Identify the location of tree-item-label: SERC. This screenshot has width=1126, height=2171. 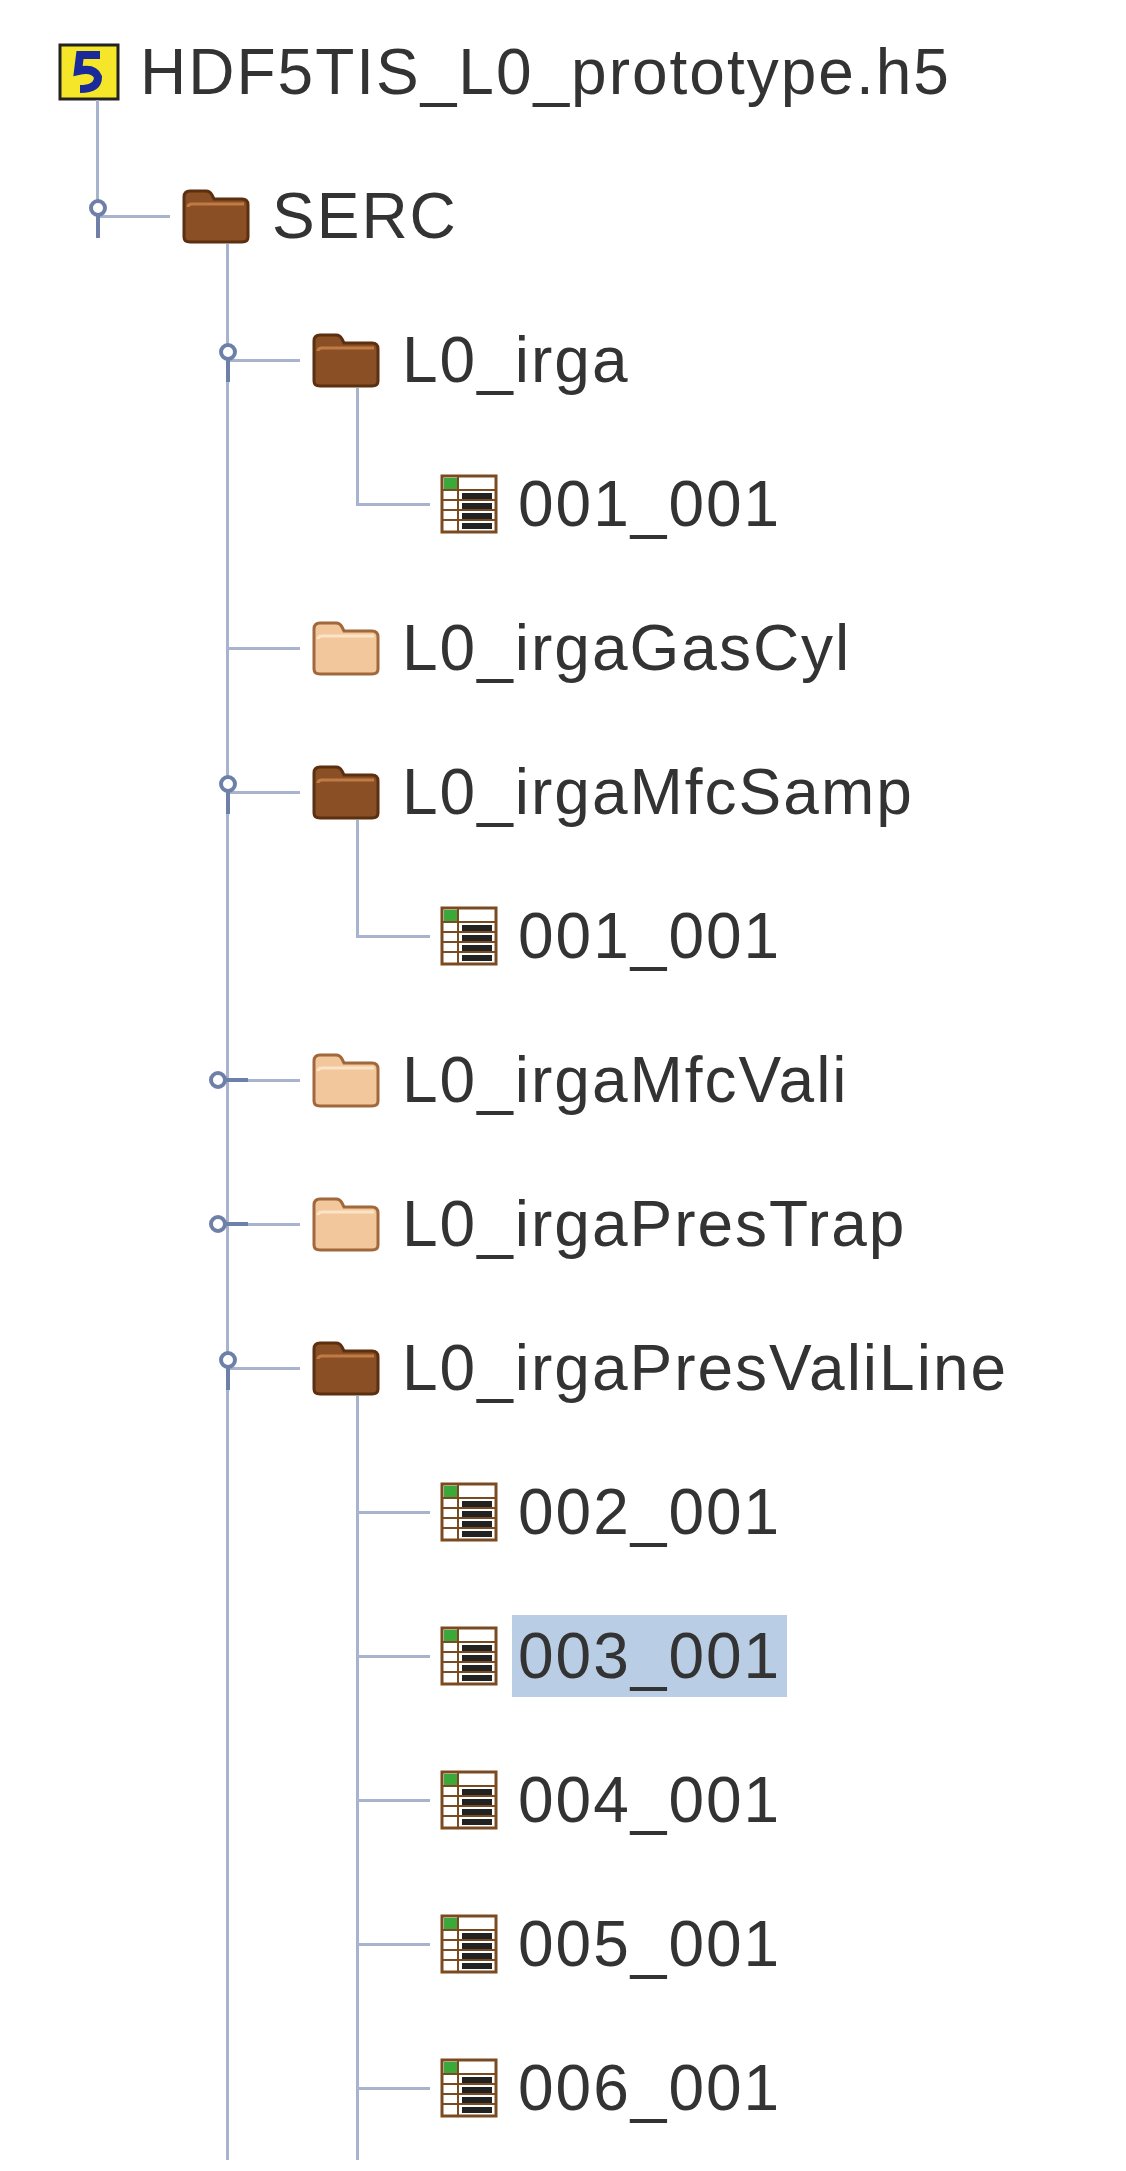
(365, 216).